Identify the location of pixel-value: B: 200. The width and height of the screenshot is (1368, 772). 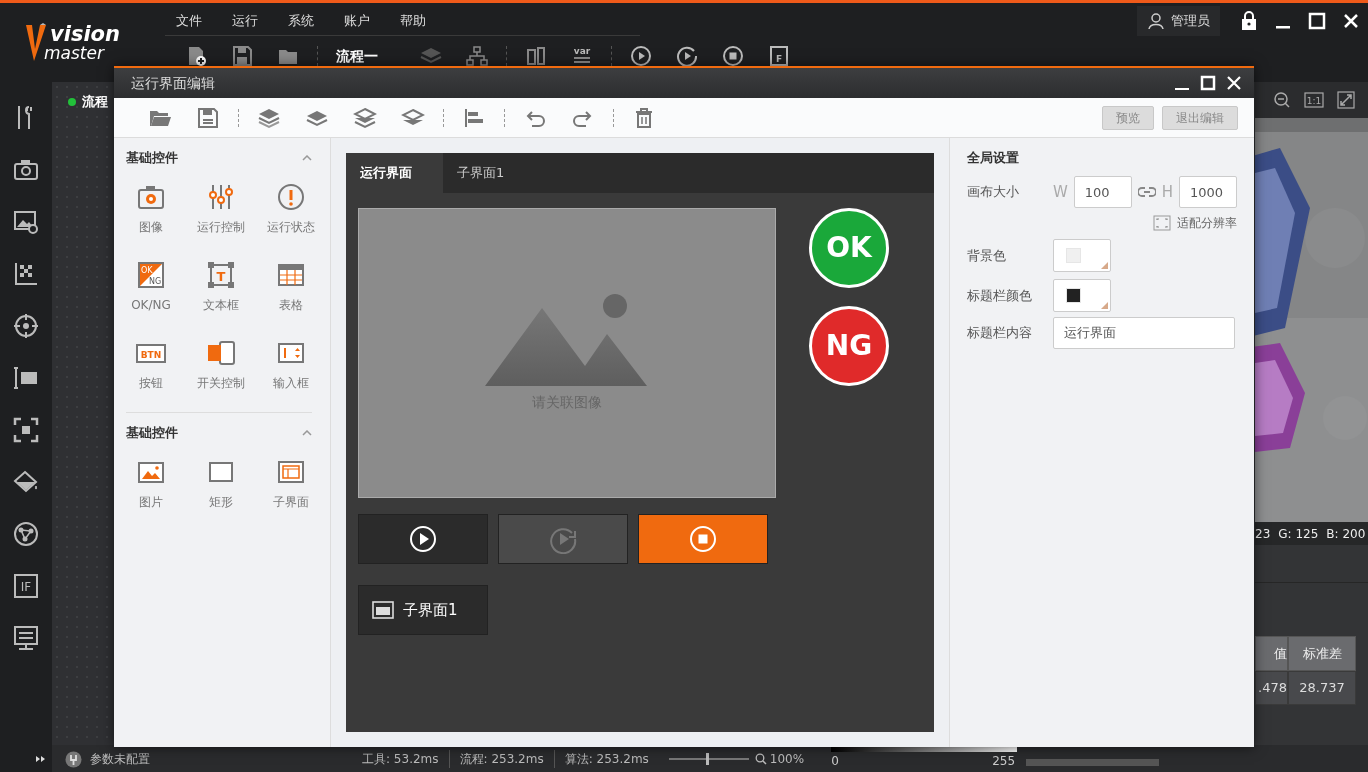
(1346, 534).